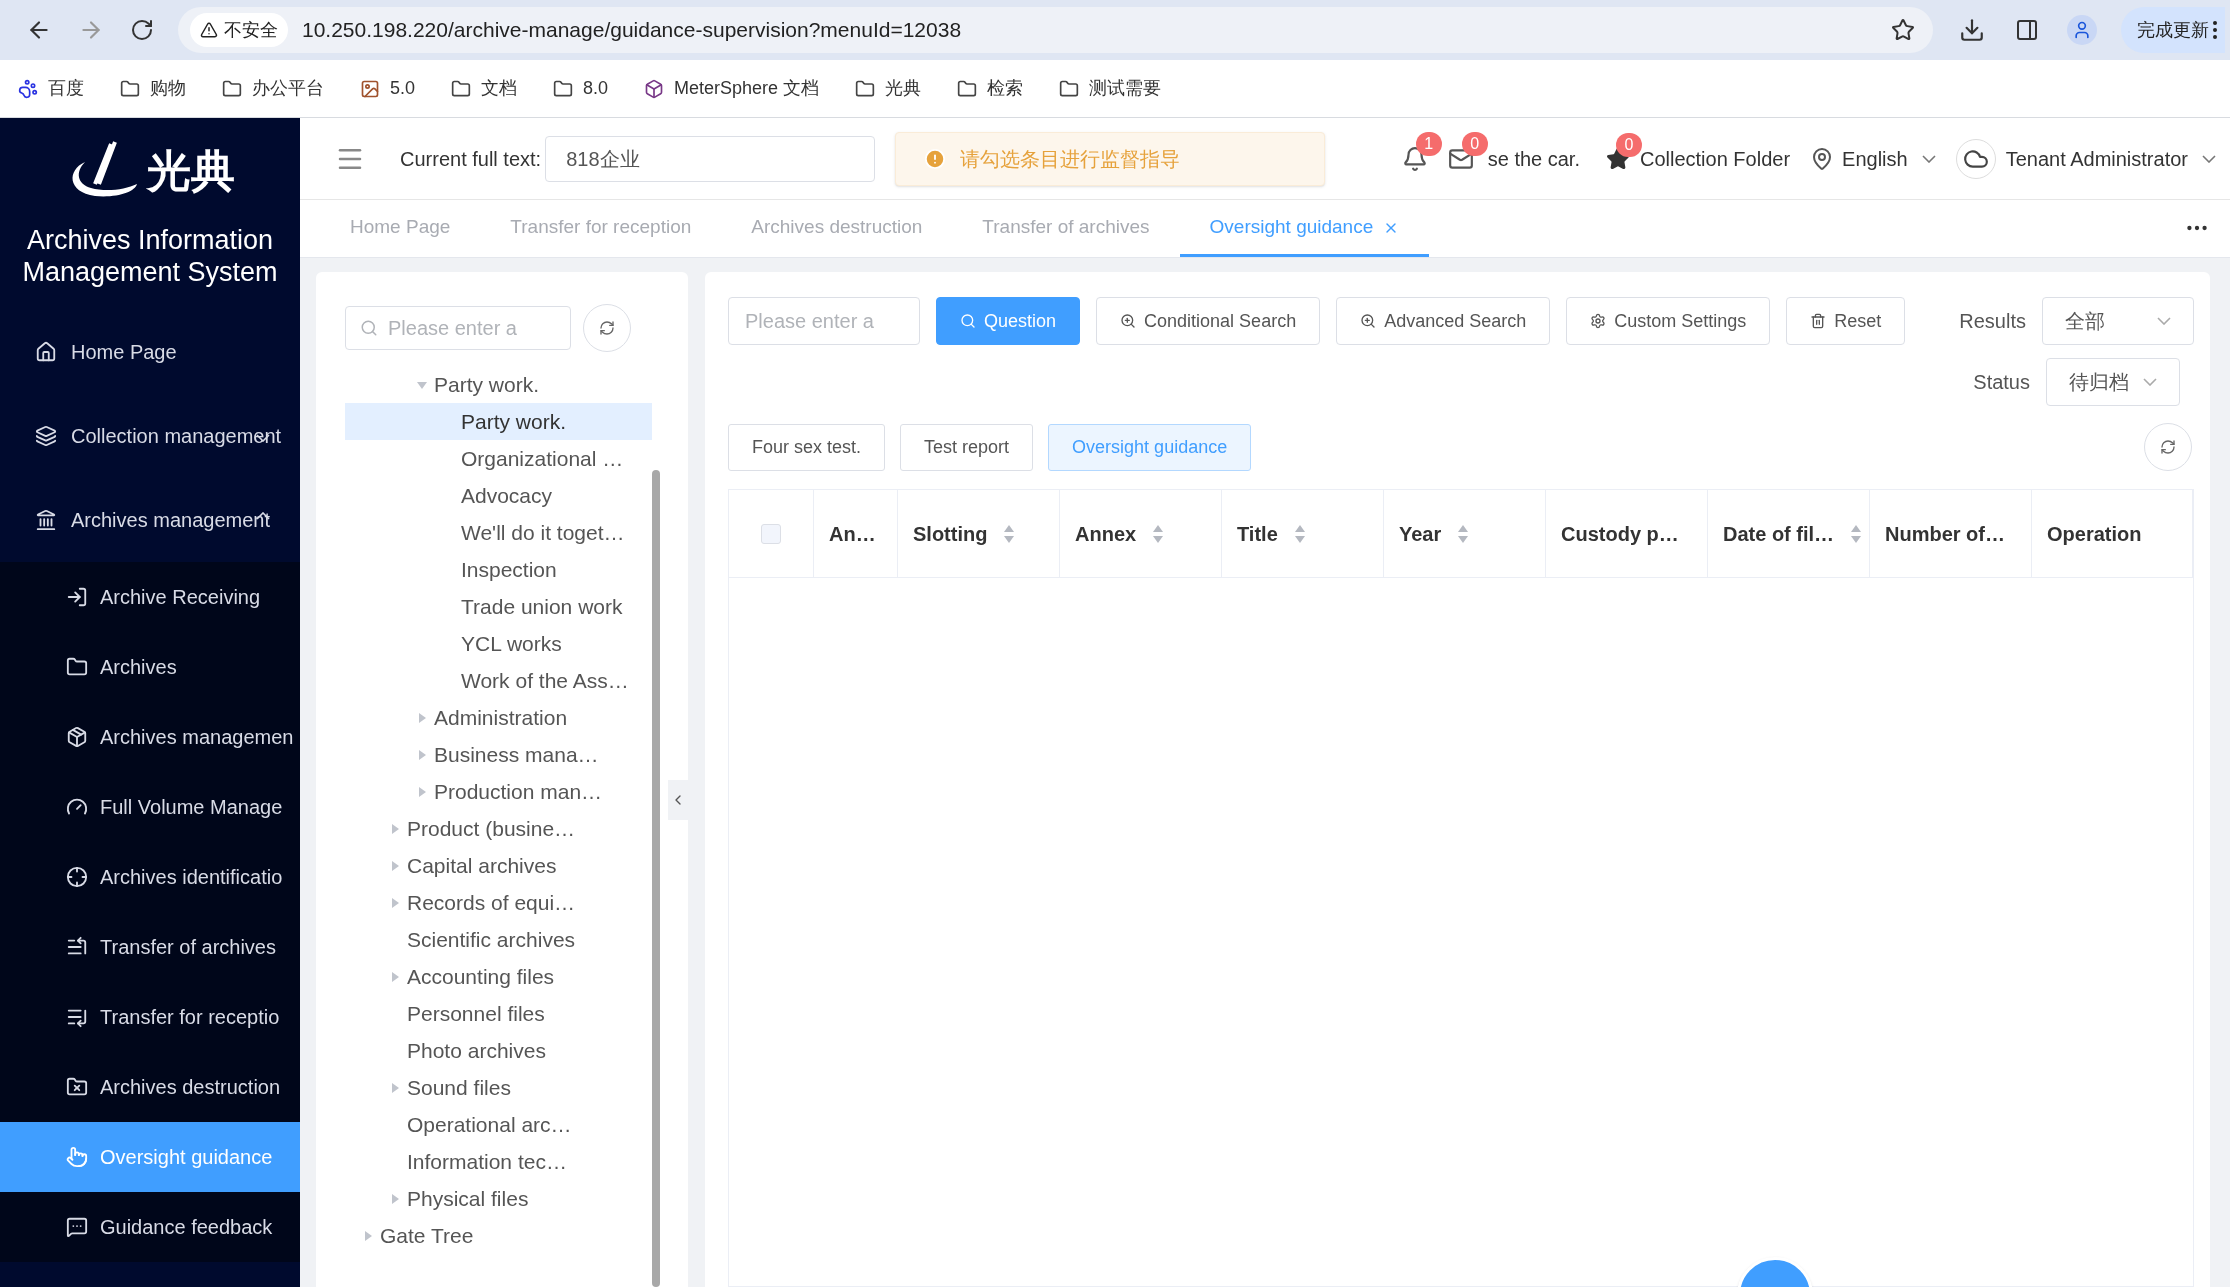  I want to click on bookmark: 文档, so click(484, 88).